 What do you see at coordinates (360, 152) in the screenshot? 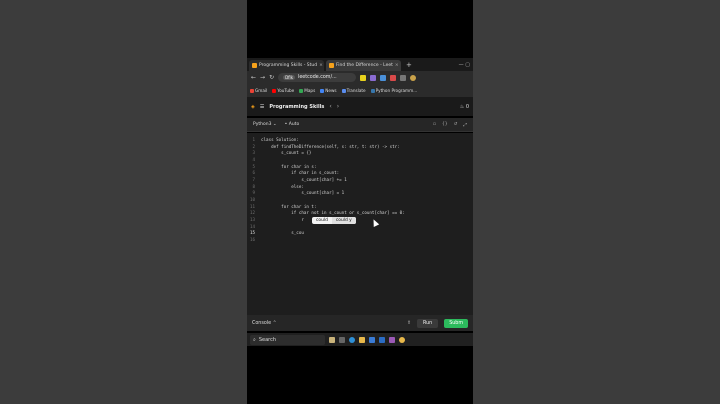
I see `code-line: 3 s_count = {}` at bounding box center [360, 152].